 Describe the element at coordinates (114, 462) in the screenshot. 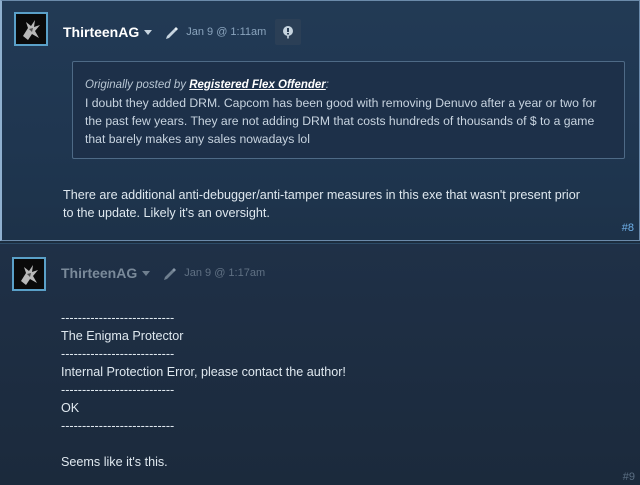

I see `body-line: Seems like it's this.` at that location.